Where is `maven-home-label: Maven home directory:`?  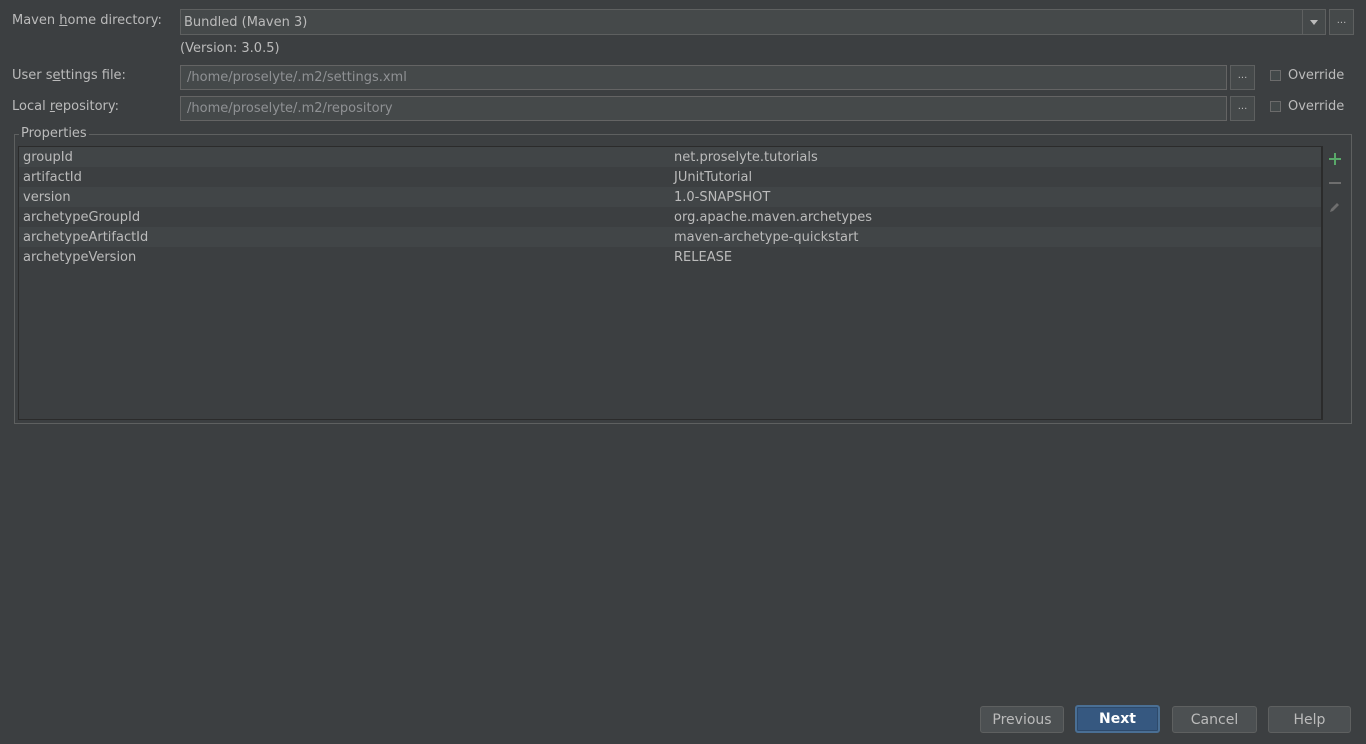
maven-home-label: Maven home directory: is located at coordinates (87, 20).